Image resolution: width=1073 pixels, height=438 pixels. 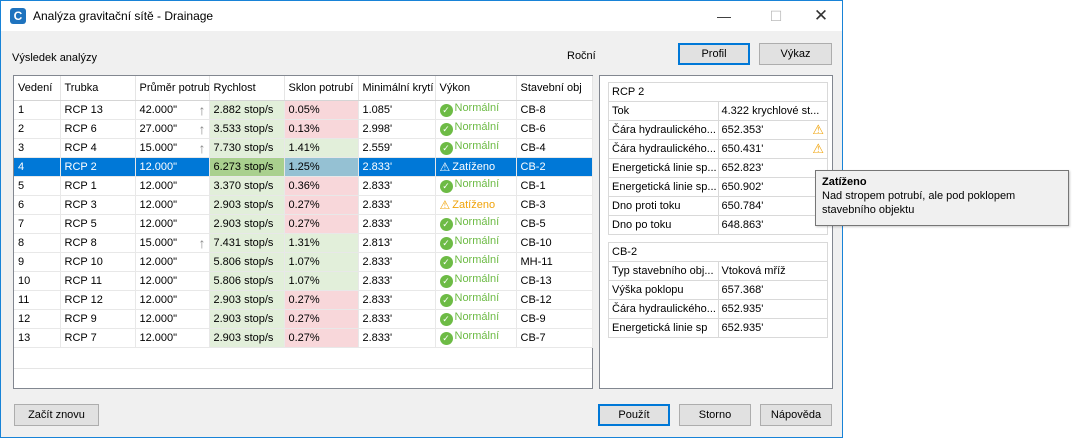 I want to click on cell-pipe: RCP 4, so click(x=98, y=148).